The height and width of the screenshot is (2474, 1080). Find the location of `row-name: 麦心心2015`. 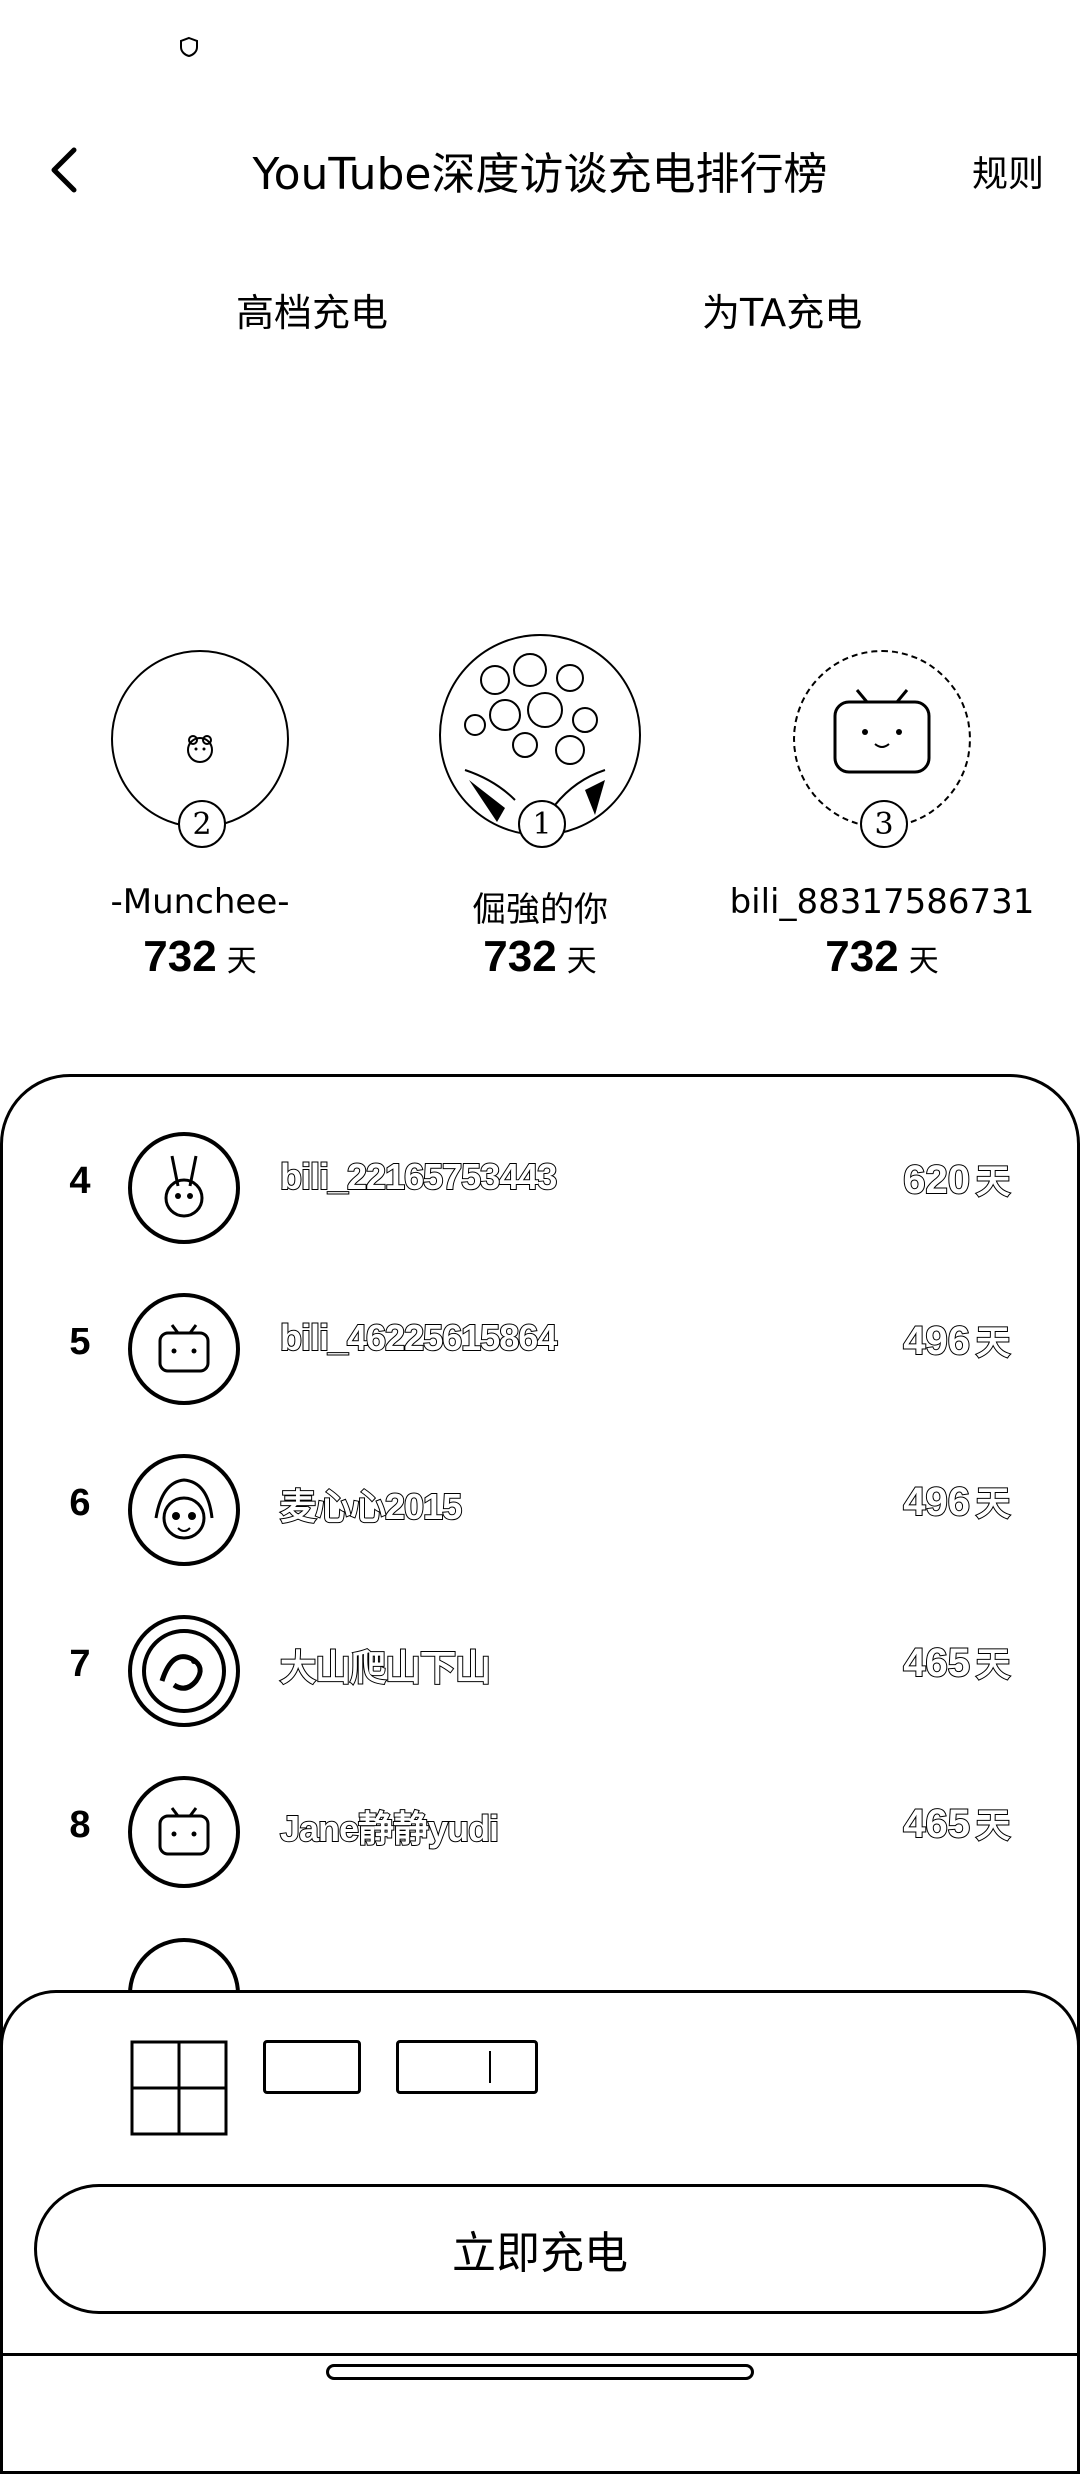

row-name: 麦心心2015 is located at coordinates (371, 1506).